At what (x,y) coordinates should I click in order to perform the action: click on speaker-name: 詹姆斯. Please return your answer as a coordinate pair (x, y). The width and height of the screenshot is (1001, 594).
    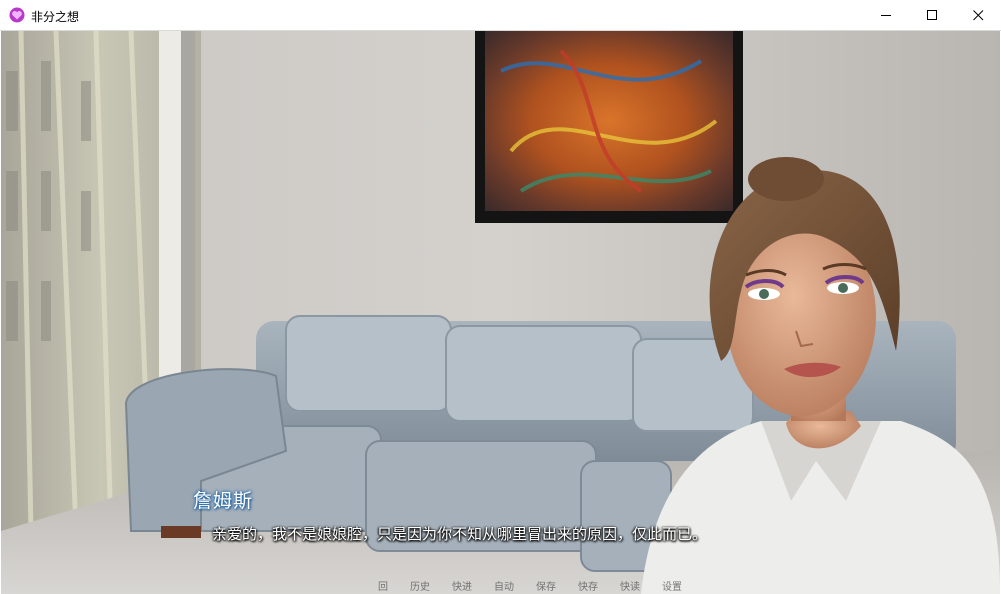
    Looking at the image, I should click on (223, 501).